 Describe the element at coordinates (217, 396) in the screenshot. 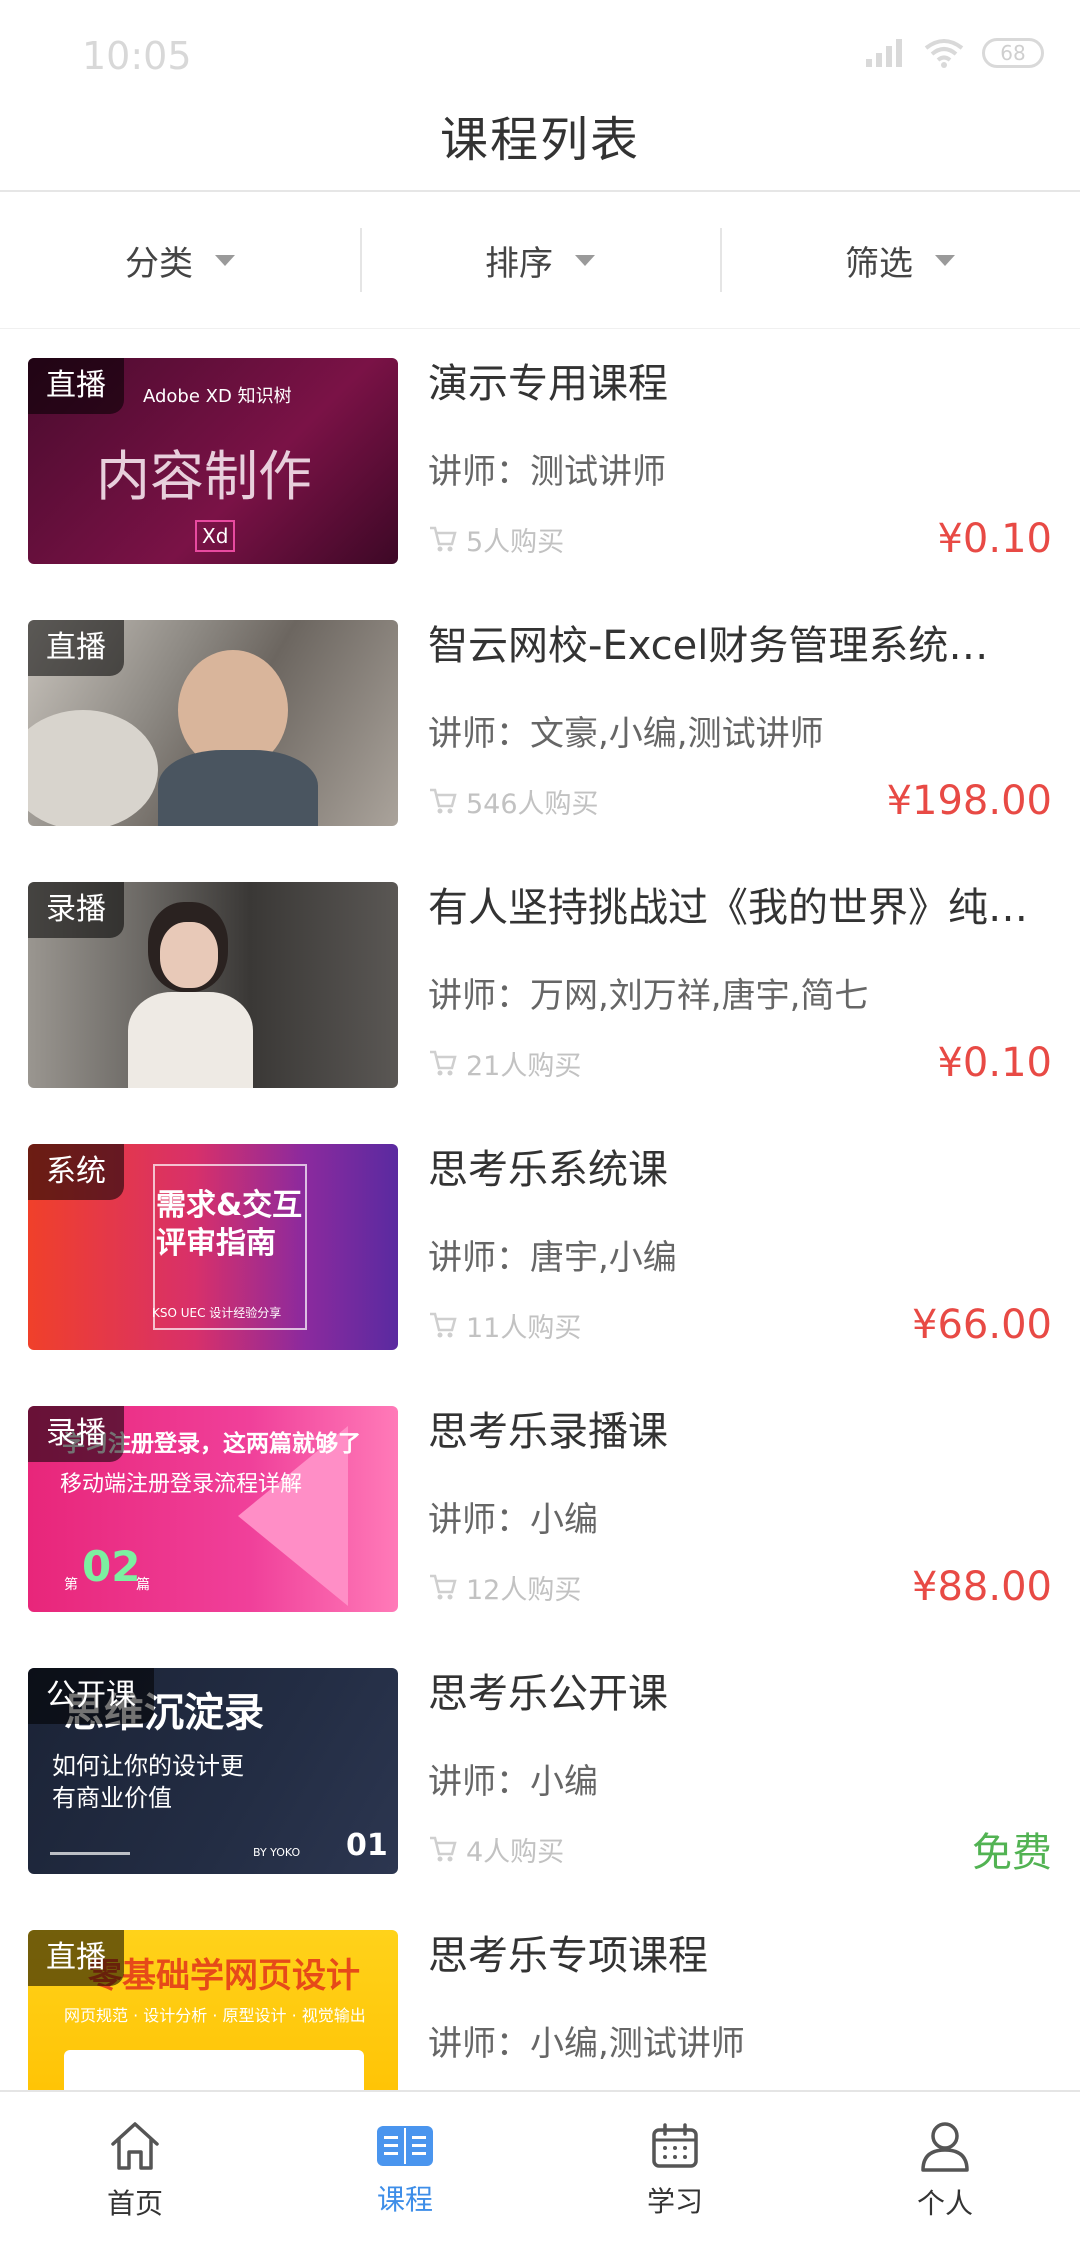

I see `thumb-text: Adobe XD 知识树` at that location.